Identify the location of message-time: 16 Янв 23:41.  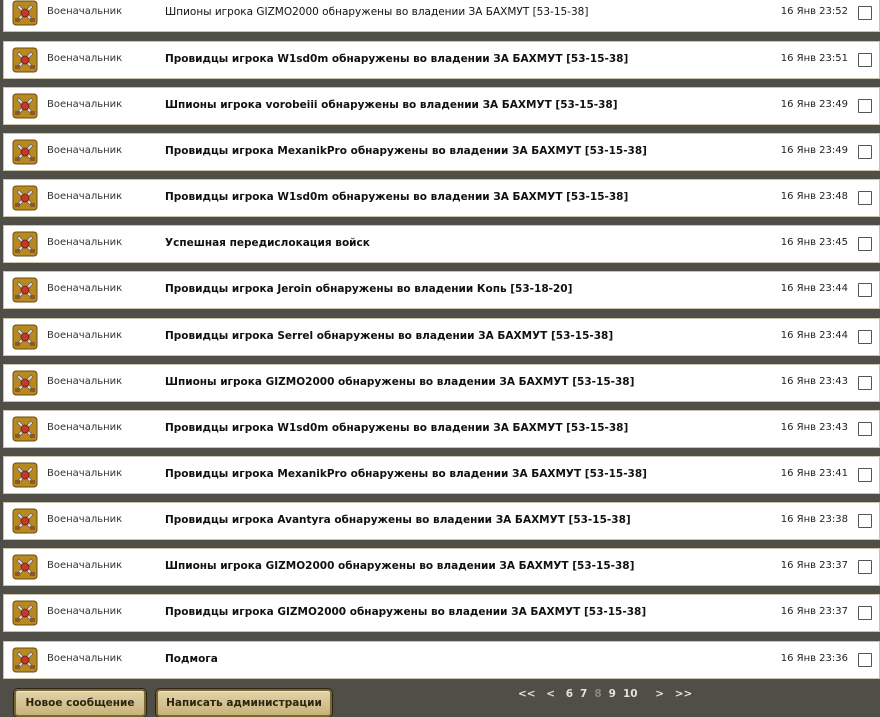
(814, 473).